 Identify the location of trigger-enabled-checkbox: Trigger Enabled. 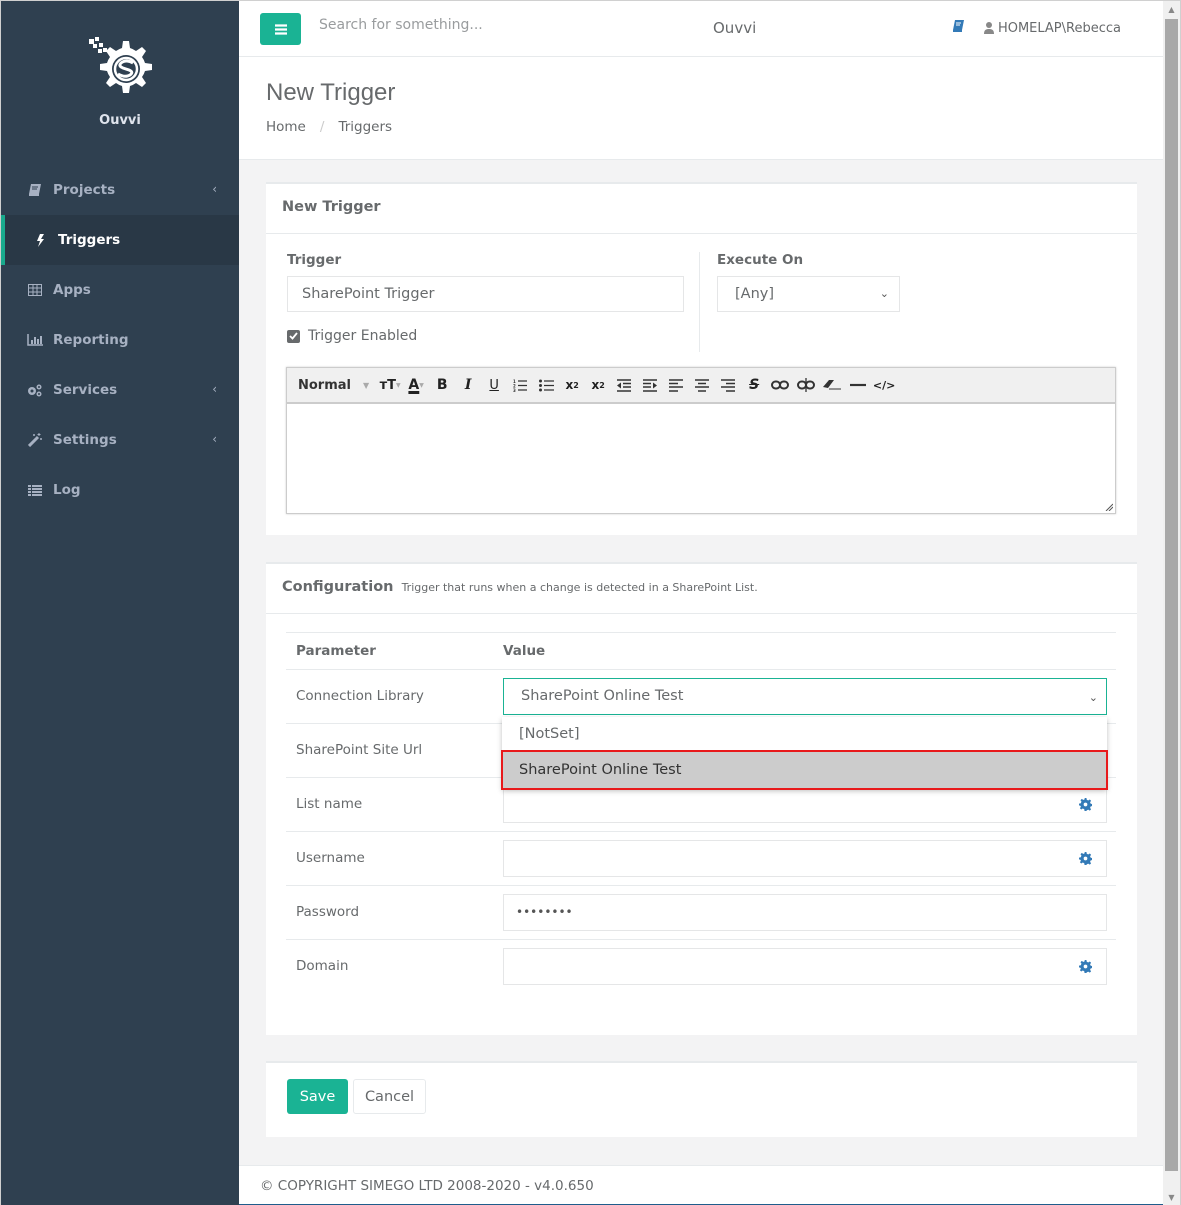
(352, 336).